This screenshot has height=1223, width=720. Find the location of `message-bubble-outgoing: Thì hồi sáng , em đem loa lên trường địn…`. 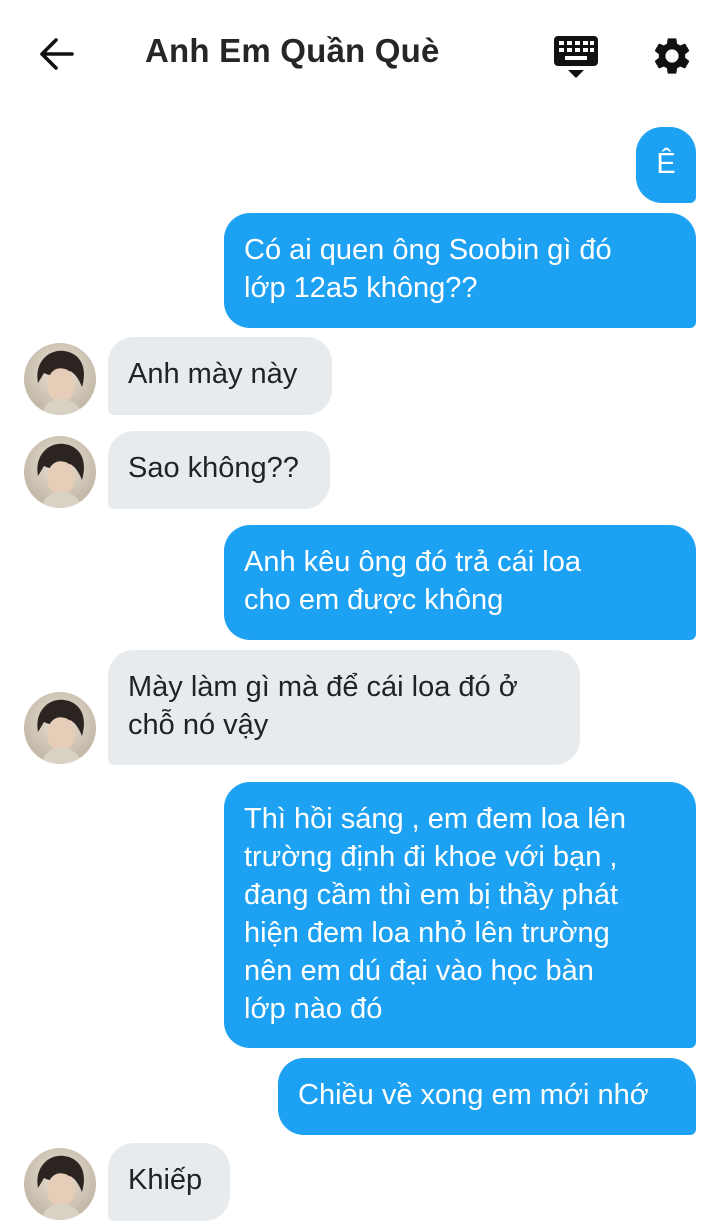

message-bubble-outgoing: Thì hồi sáng , em đem loa lên trường địn… is located at coordinates (460, 915).